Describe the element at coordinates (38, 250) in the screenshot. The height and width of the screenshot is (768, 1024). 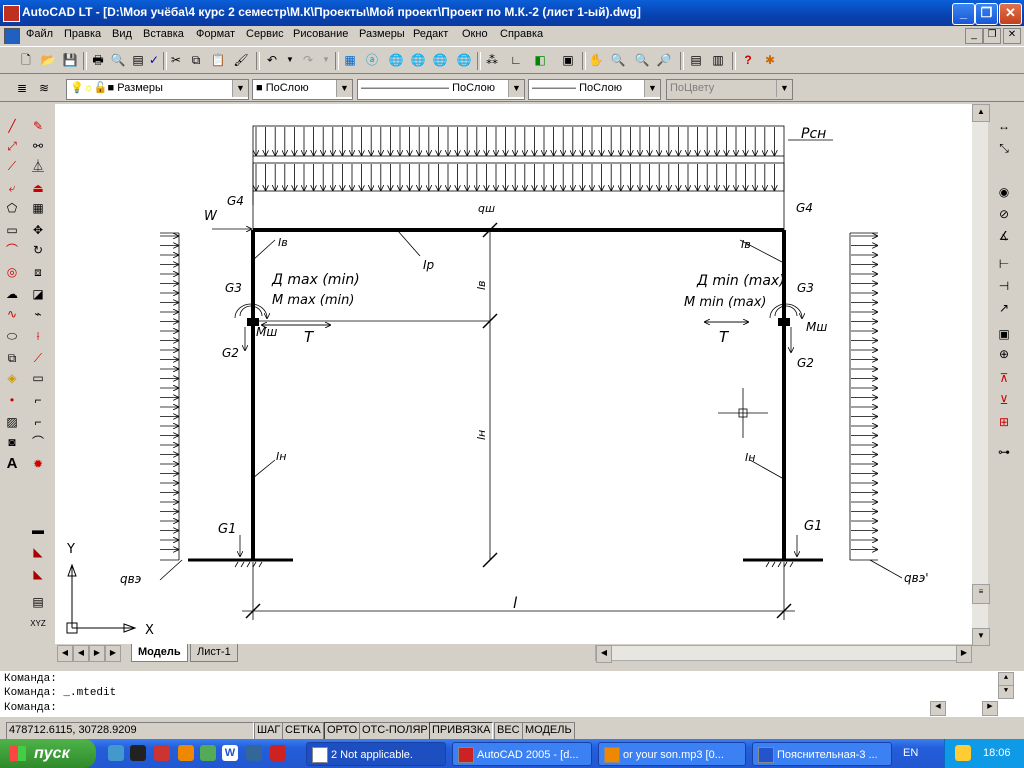
I see `rotate-icon: ↻` at that location.